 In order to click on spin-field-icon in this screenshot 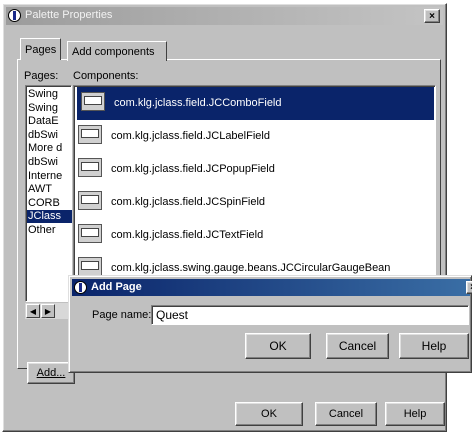, I will do `click(90, 200)`.